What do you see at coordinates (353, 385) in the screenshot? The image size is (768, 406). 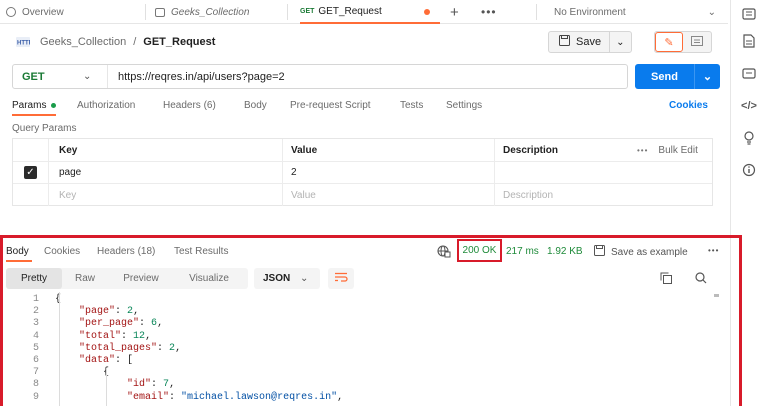 I see `code-line: 8 "id": 7,` at bounding box center [353, 385].